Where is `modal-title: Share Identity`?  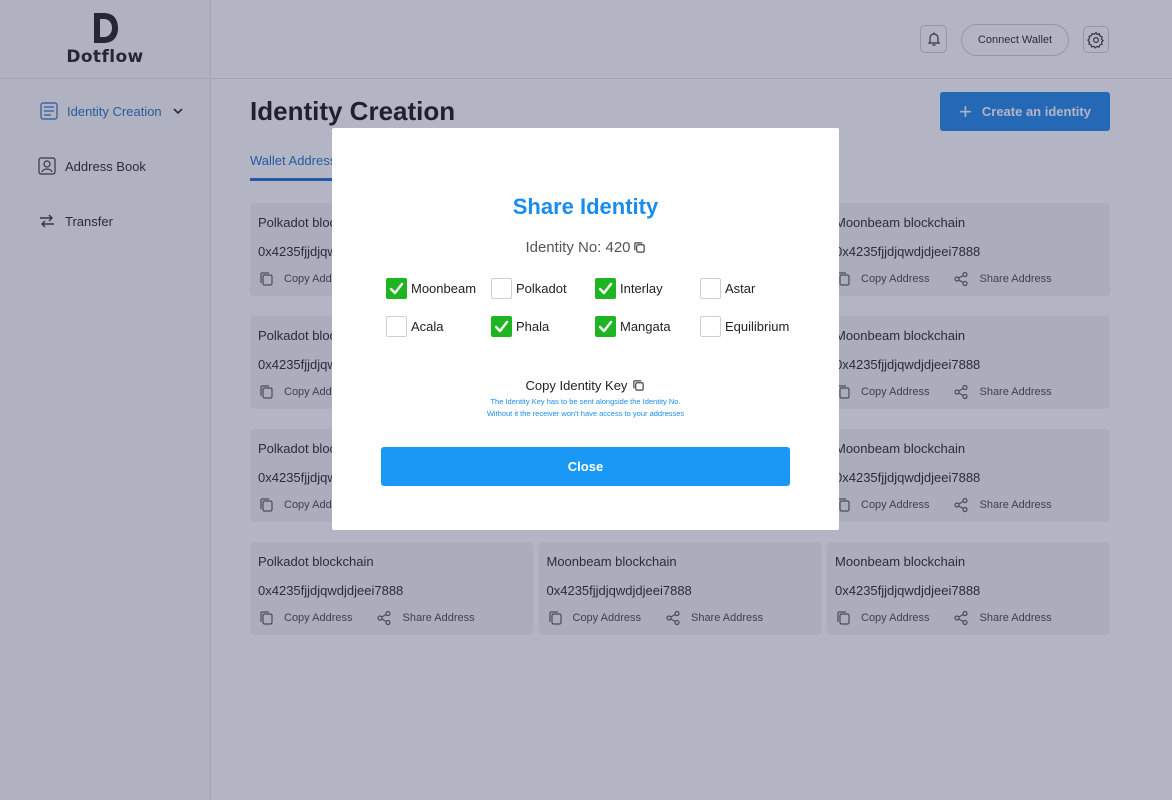
modal-title: Share Identity is located at coordinates (585, 206).